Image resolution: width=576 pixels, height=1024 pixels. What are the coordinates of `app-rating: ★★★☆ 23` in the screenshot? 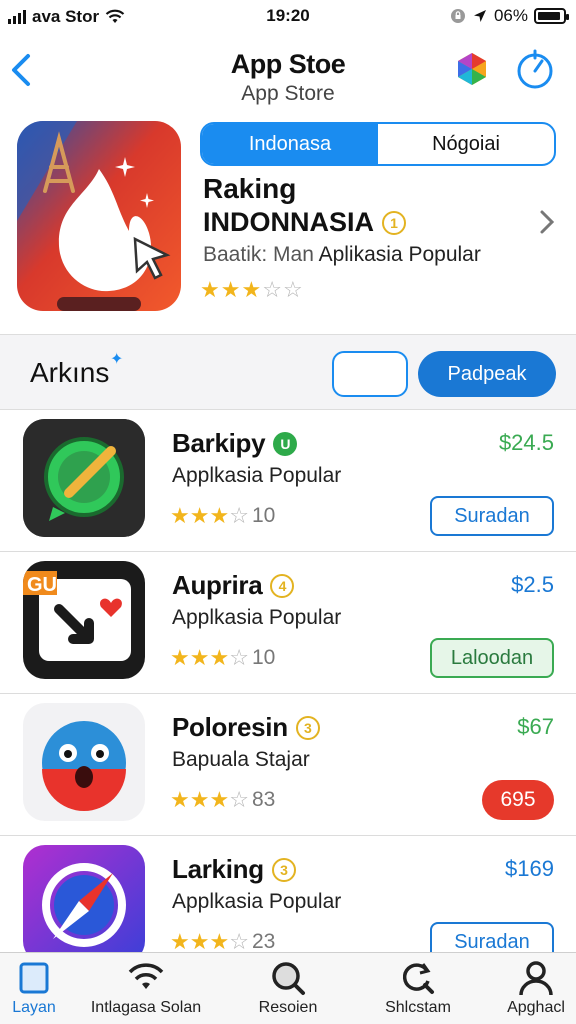 It's located at (222, 942).